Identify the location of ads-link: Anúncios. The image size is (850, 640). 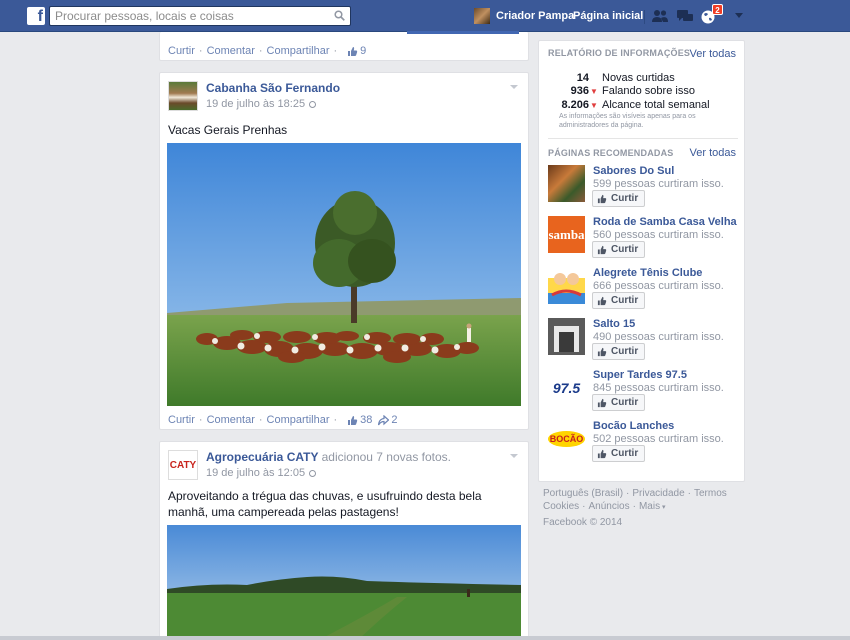
(608, 506).